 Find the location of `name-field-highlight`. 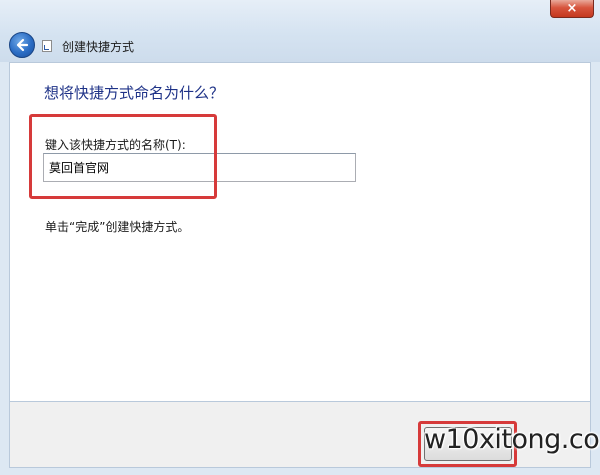

name-field-highlight is located at coordinates (123, 156).